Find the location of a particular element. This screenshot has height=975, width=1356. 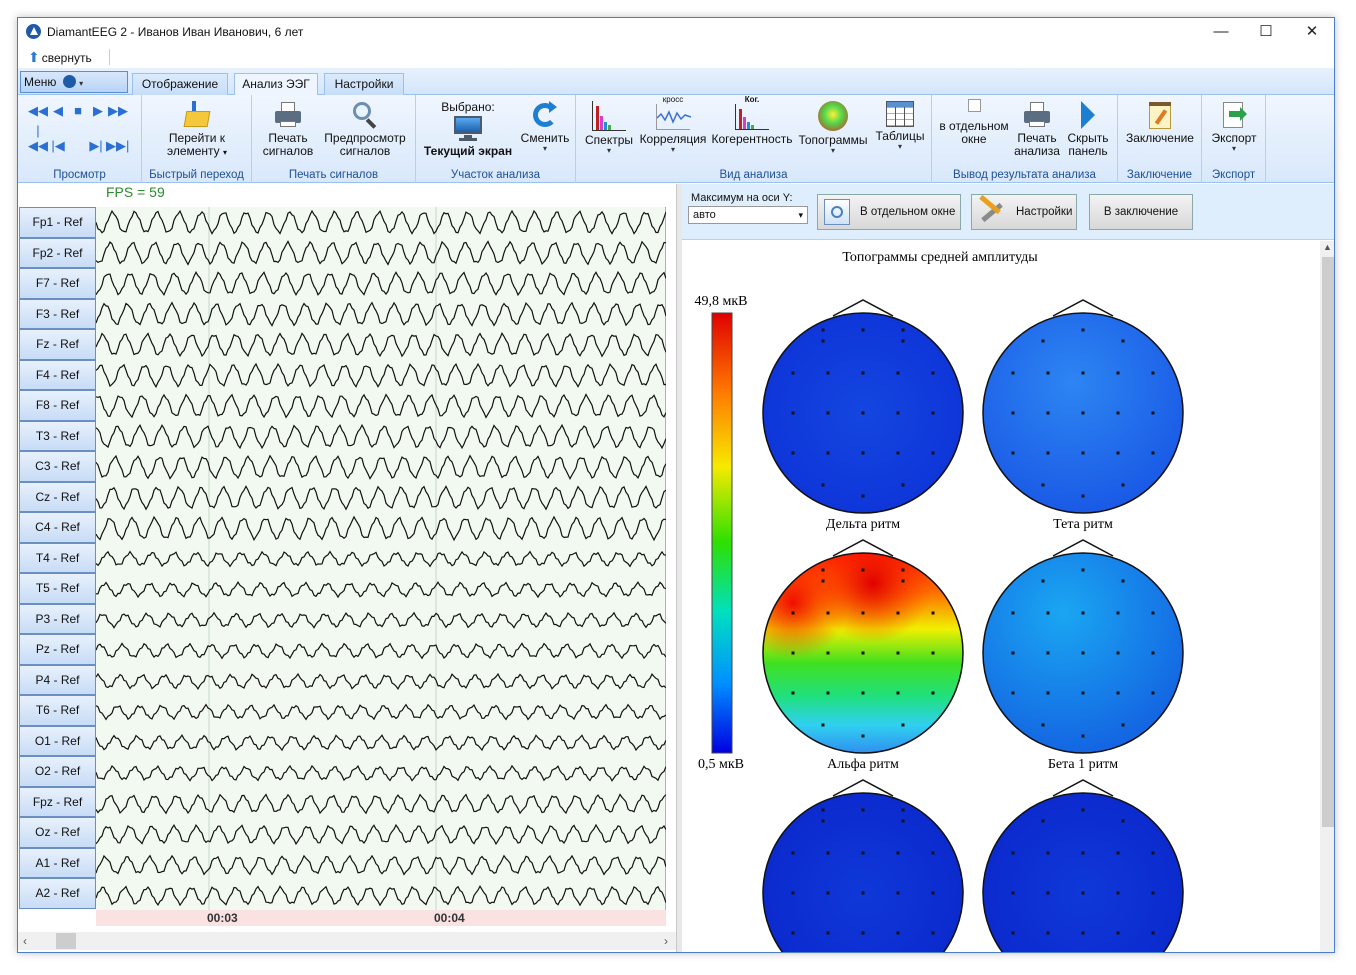

channel-label: Fz - Ref is located at coordinates (57, 344).